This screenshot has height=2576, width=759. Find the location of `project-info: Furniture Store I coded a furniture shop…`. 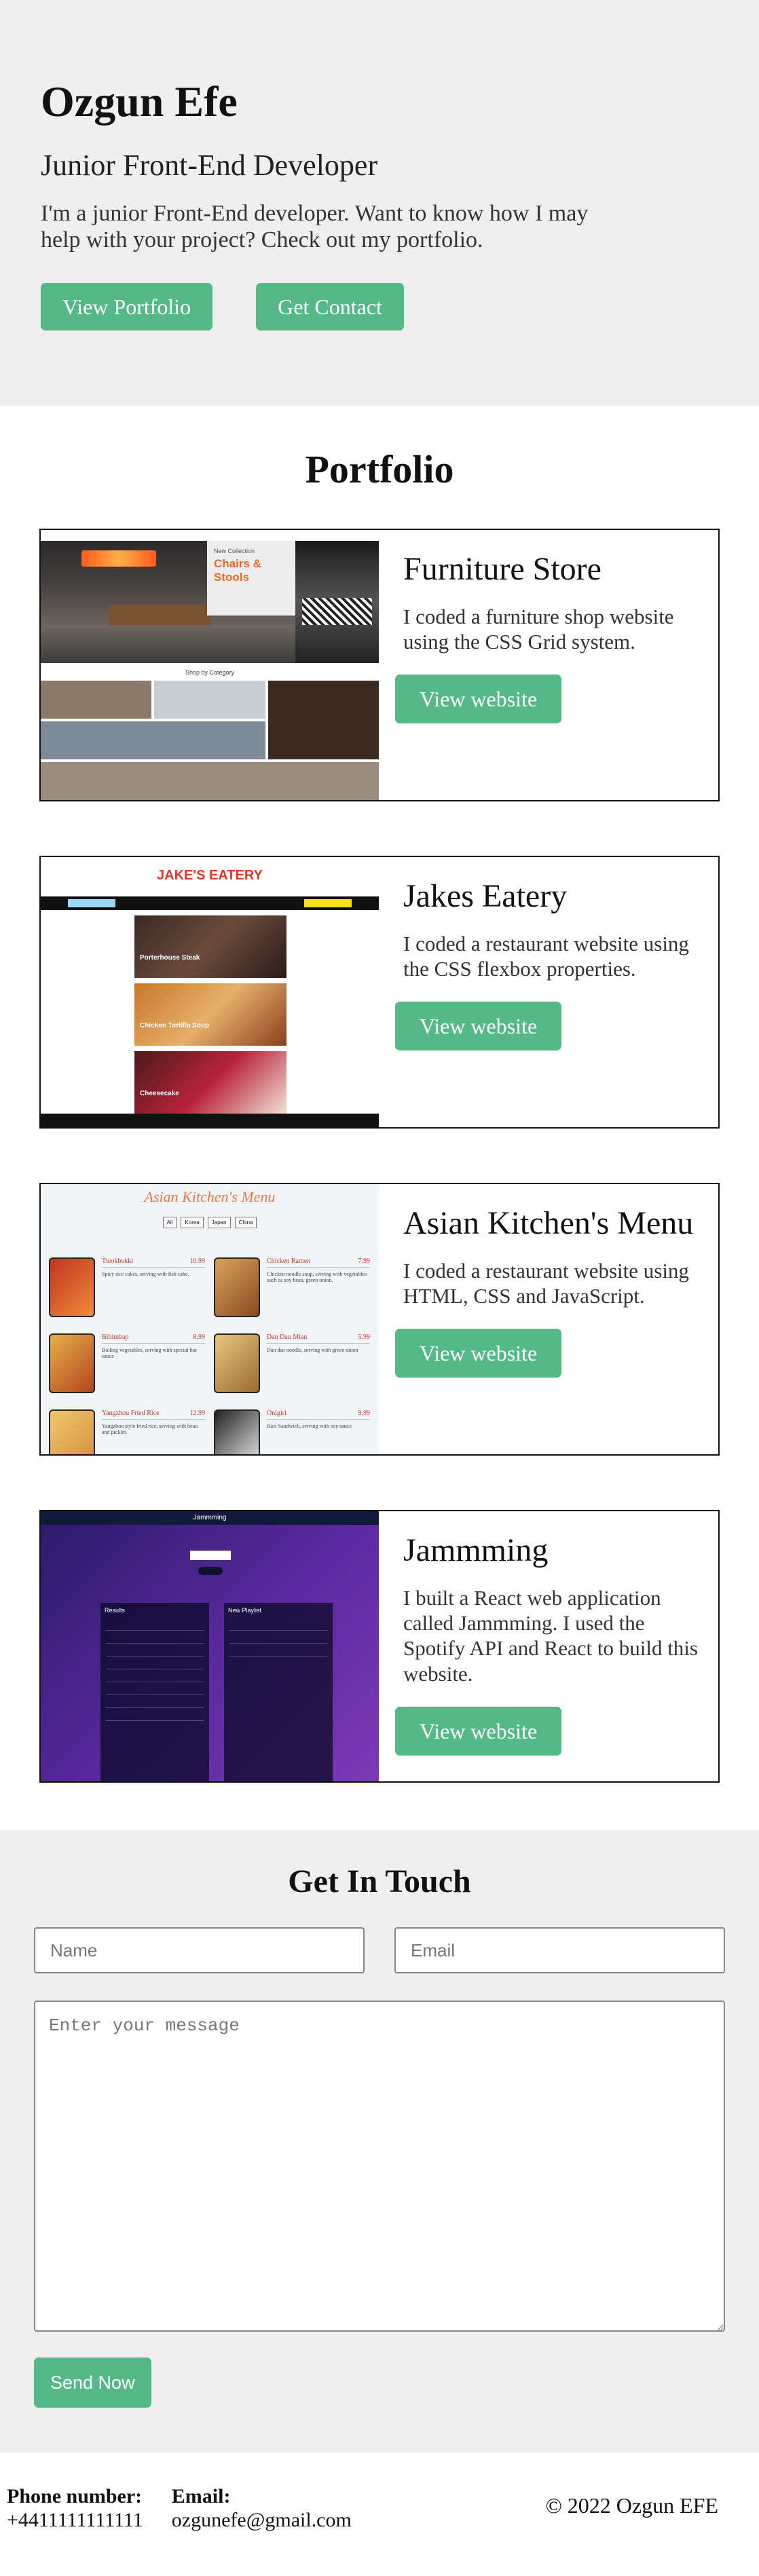

project-info: Furniture Store I coded a furniture shop… is located at coordinates (548, 665).